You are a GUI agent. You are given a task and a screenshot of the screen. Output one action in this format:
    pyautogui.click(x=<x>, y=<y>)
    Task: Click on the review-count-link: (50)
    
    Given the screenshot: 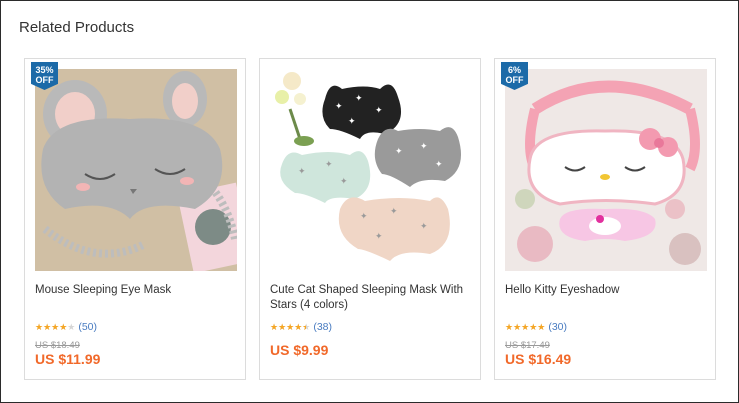 What is the action you would take?
    pyautogui.click(x=87, y=327)
    